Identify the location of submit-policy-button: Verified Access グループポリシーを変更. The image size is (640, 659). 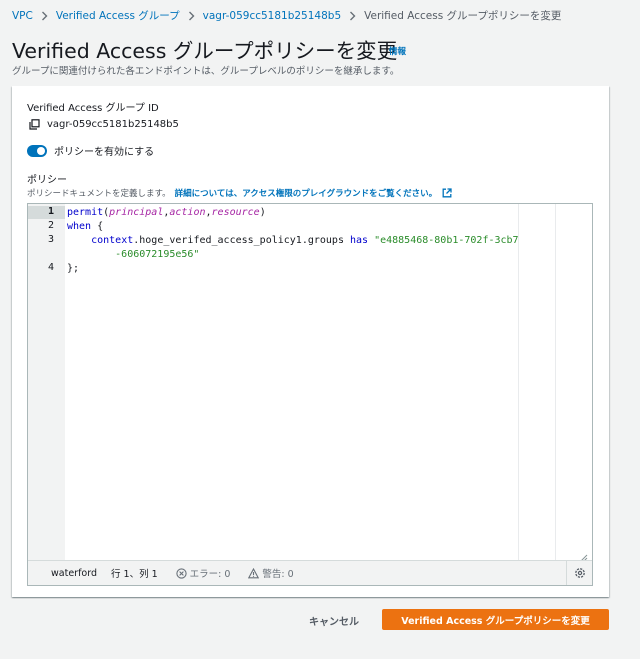
(495, 619).